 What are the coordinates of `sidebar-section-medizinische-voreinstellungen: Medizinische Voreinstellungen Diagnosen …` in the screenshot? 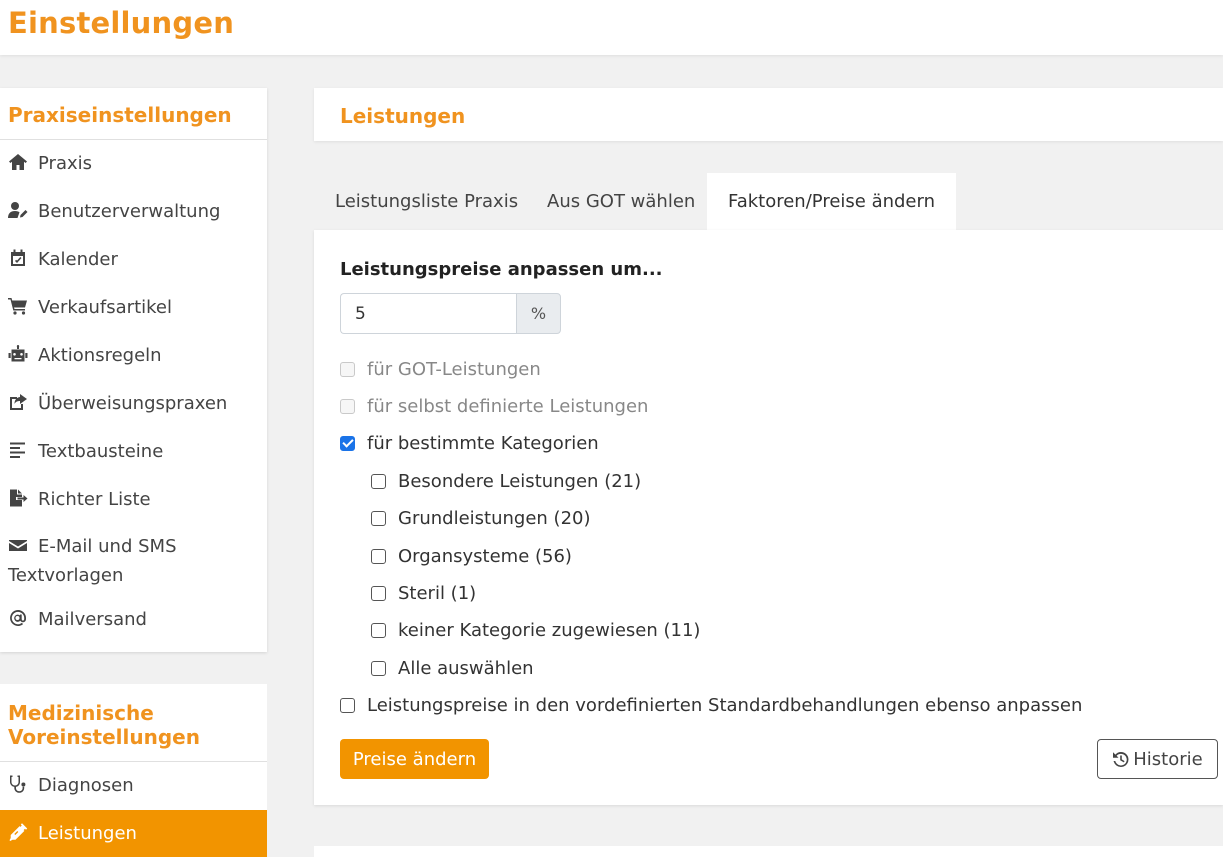 It's located at (133, 770).